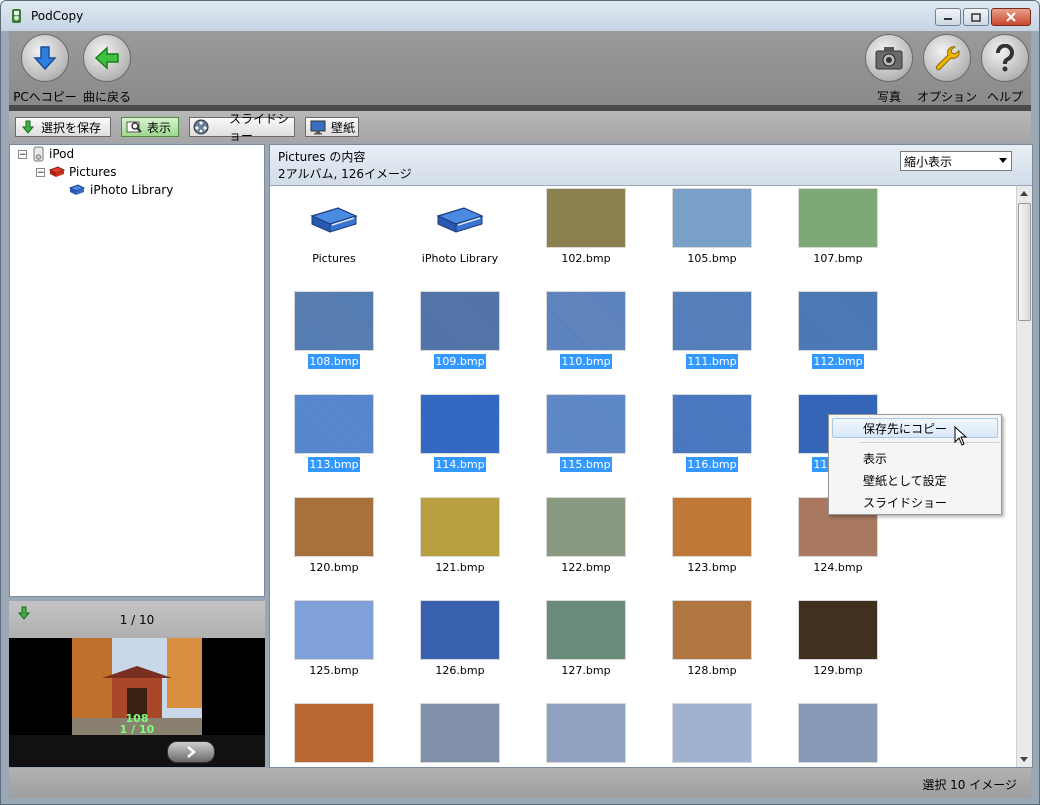 The image size is (1040, 805). What do you see at coordinates (71, 127) in the screenshot?
I see `save-selection-label: 選択を保存` at bounding box center [71, 127].